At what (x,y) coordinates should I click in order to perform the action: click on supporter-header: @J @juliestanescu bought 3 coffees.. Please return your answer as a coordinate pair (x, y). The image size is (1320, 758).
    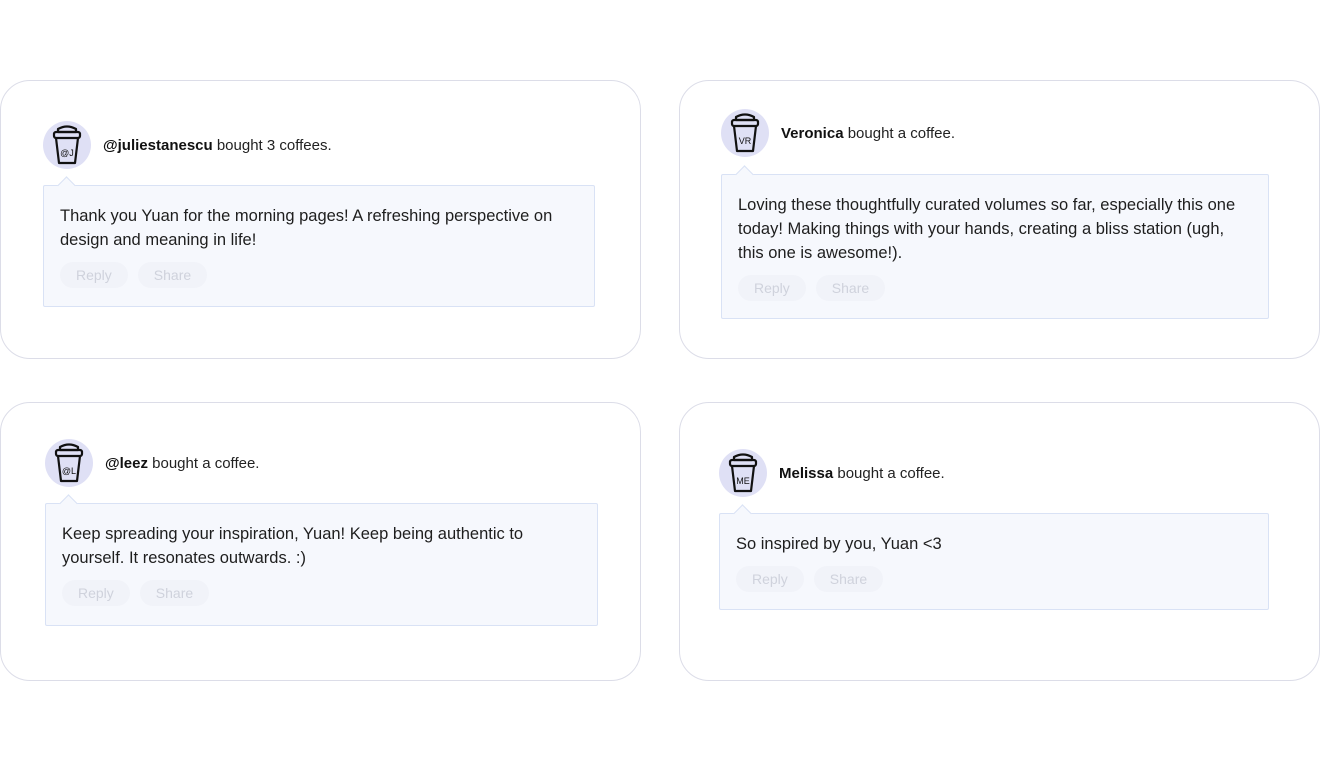
    Looking at the image, I should click on (187, 145).